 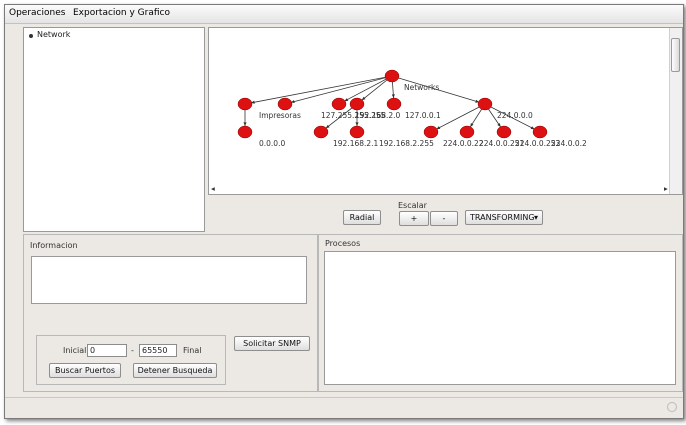 What do you see at coordinates (272, 343) in the screenshot?
I see `solicitar-snmp-button: Solicitar SNMP` at bounding box center [272, 343].